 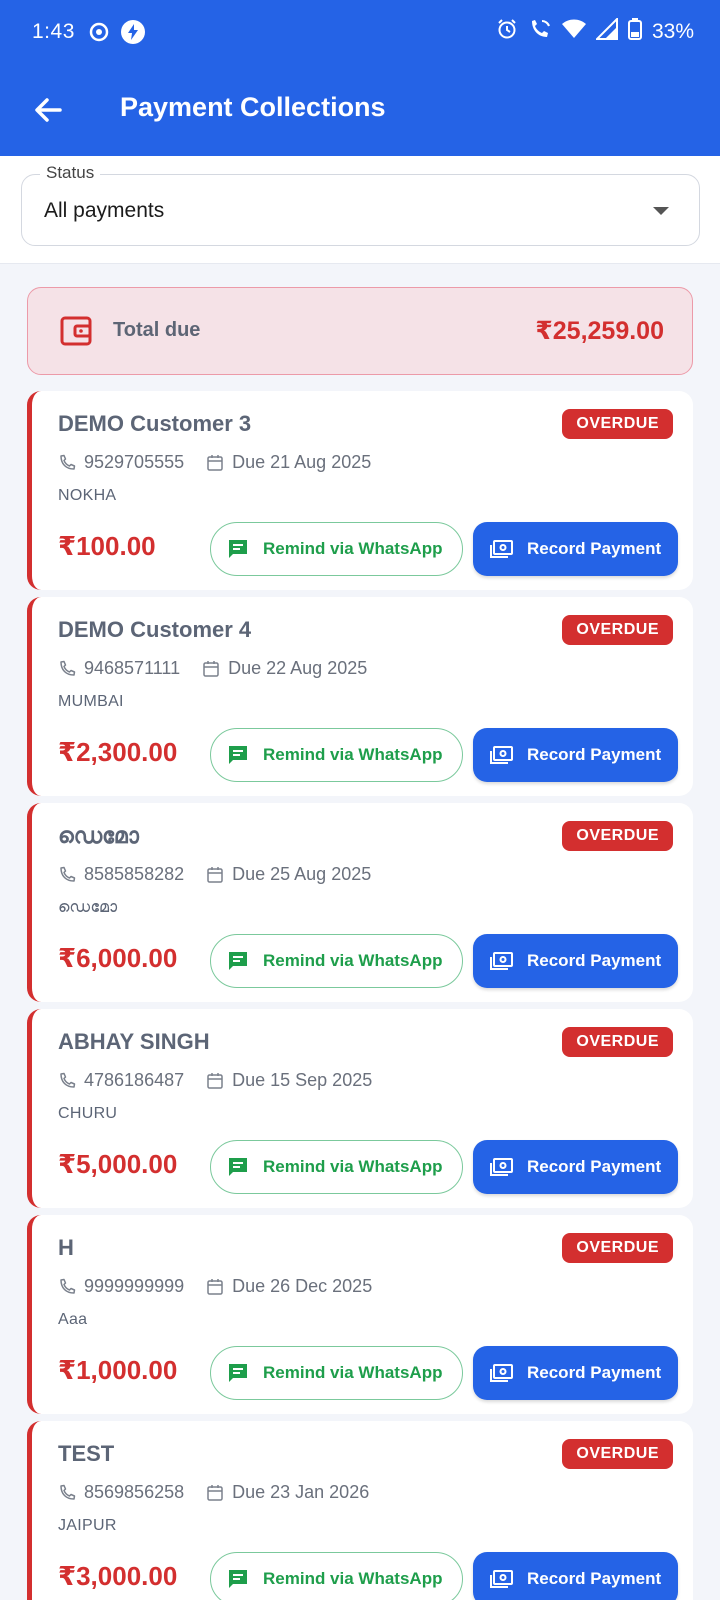 What do you see at coordinates (302, 1080) in the screenshot?
I see `due-date: Due 15 Sep 2025` at bounding box center [302, 1080].